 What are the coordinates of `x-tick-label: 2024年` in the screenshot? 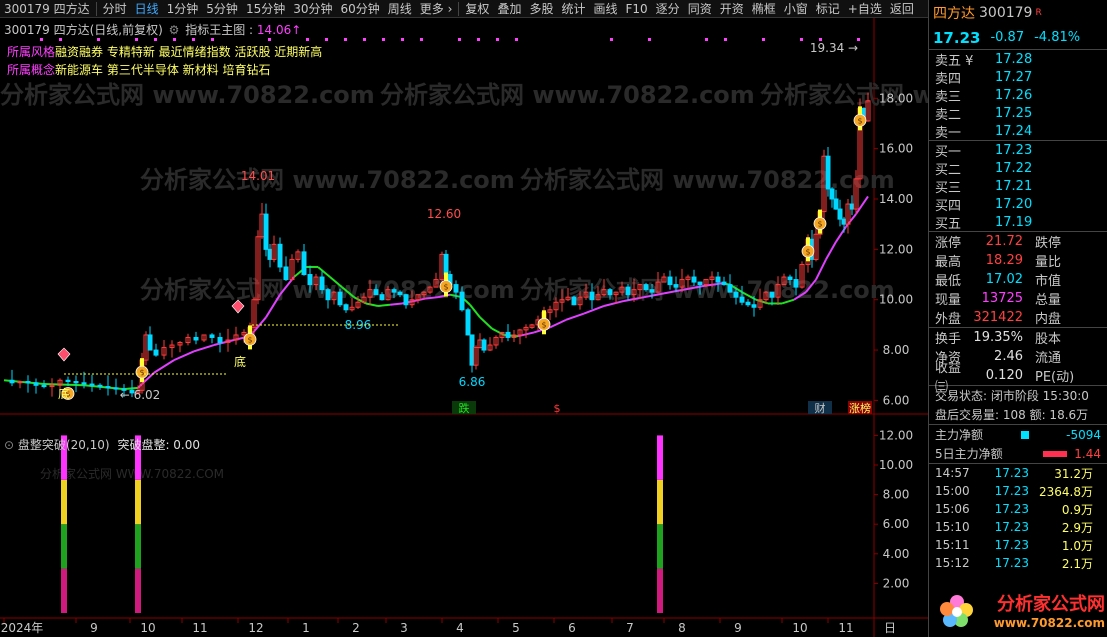 It's located at (22, 628).